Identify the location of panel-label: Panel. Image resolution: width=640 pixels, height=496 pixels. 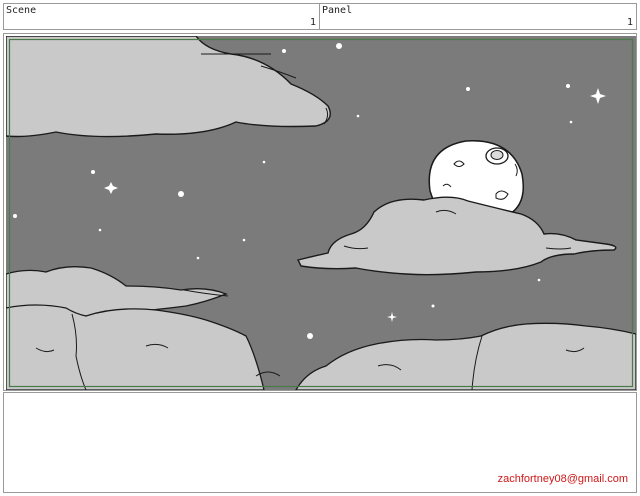
(337, 10).